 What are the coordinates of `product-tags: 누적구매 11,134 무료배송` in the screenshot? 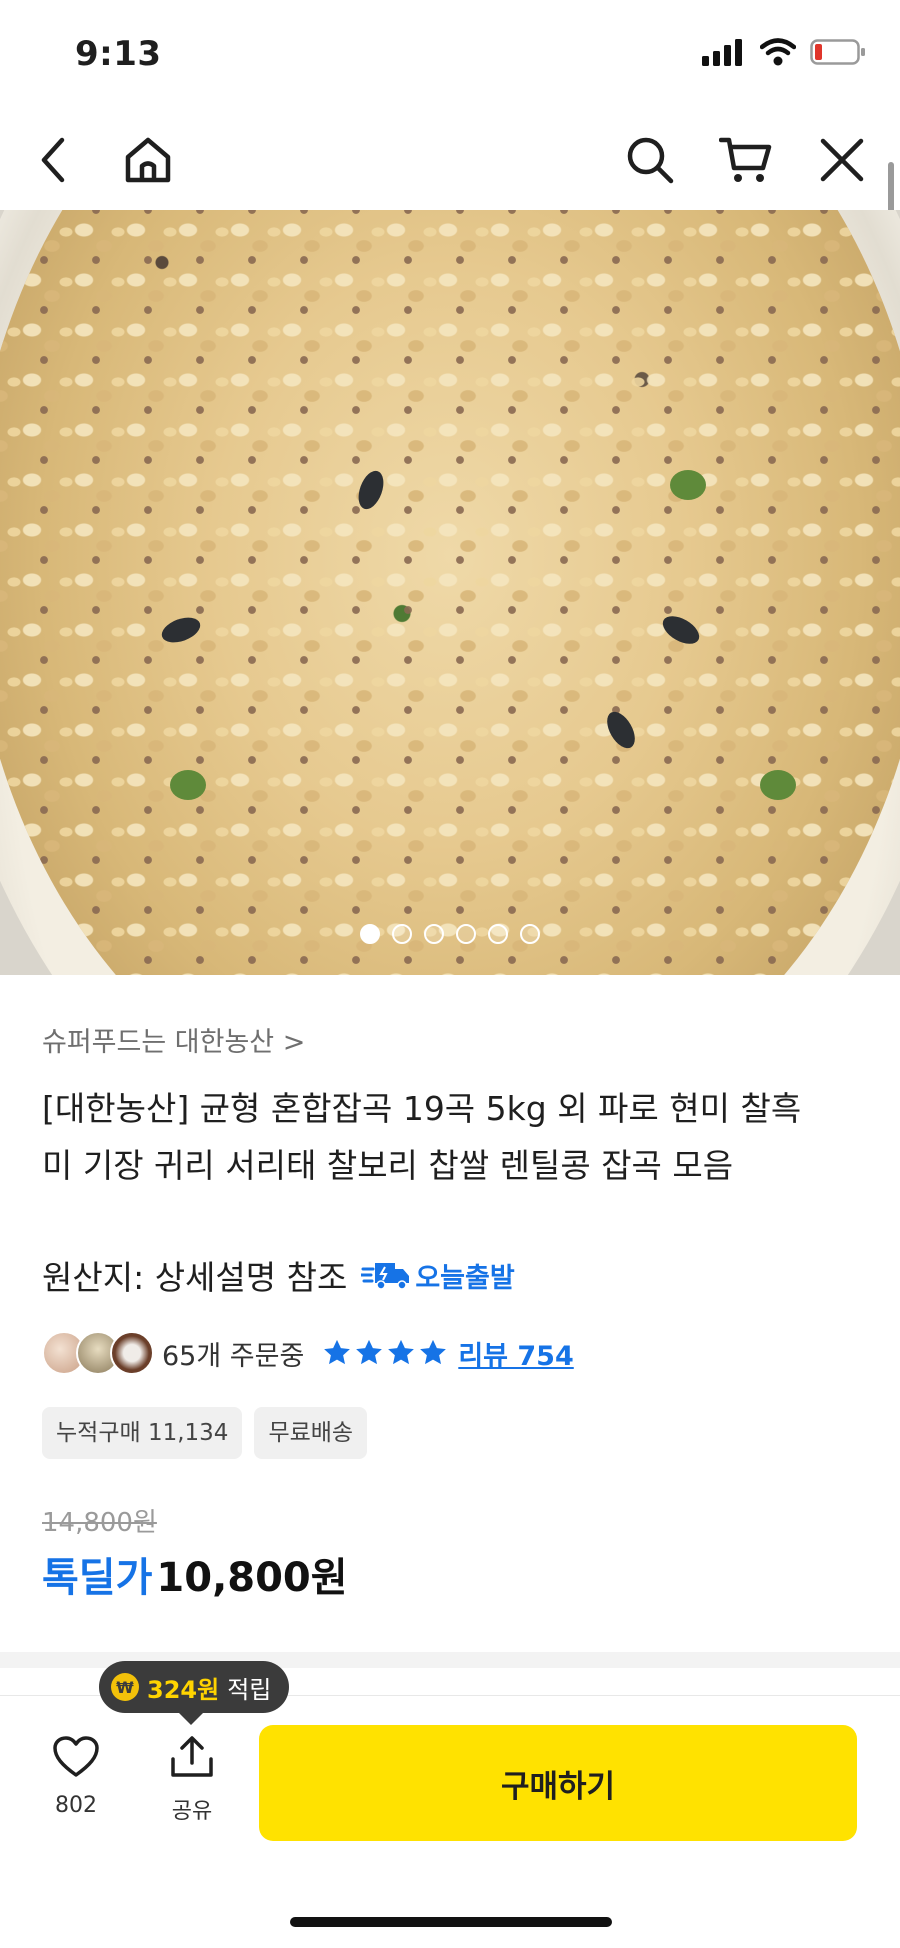 It's located at (205, 1433).